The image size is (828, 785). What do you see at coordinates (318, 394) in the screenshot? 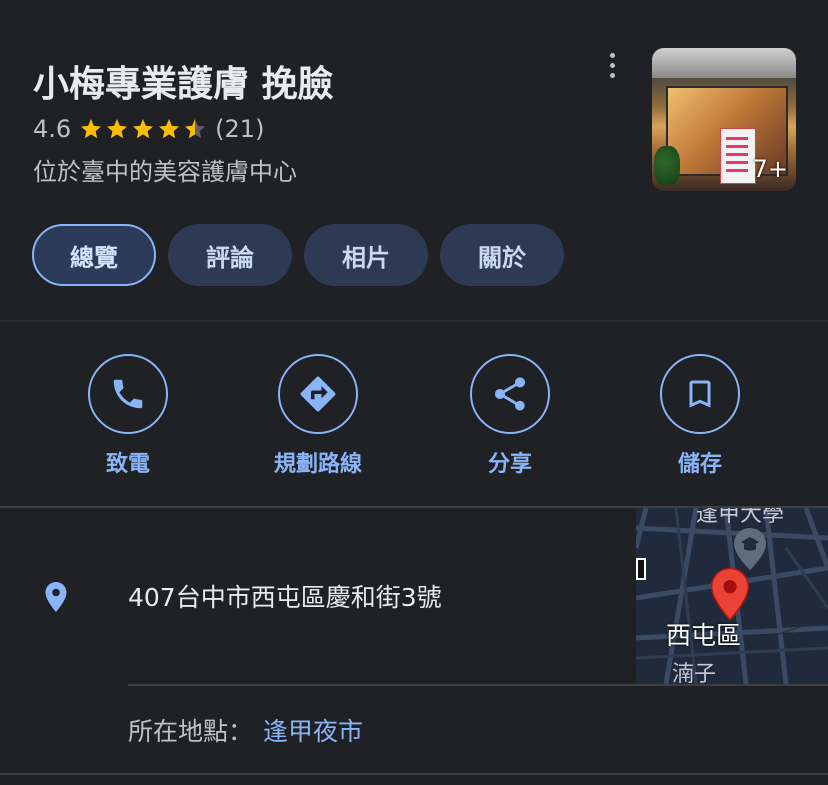
I see `directions-icon` at bounding box center [318, 394].